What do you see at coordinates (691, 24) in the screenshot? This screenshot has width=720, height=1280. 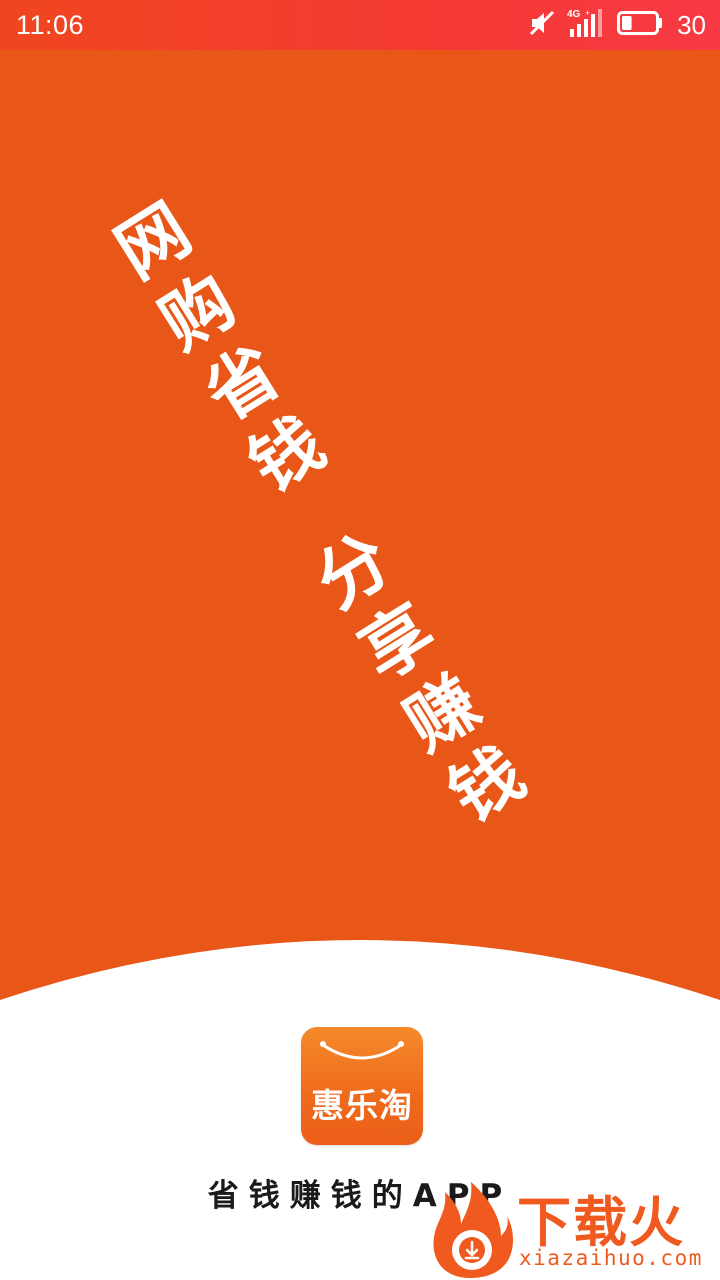 I see `battery-level: 30` at bounding box center [691, 24].